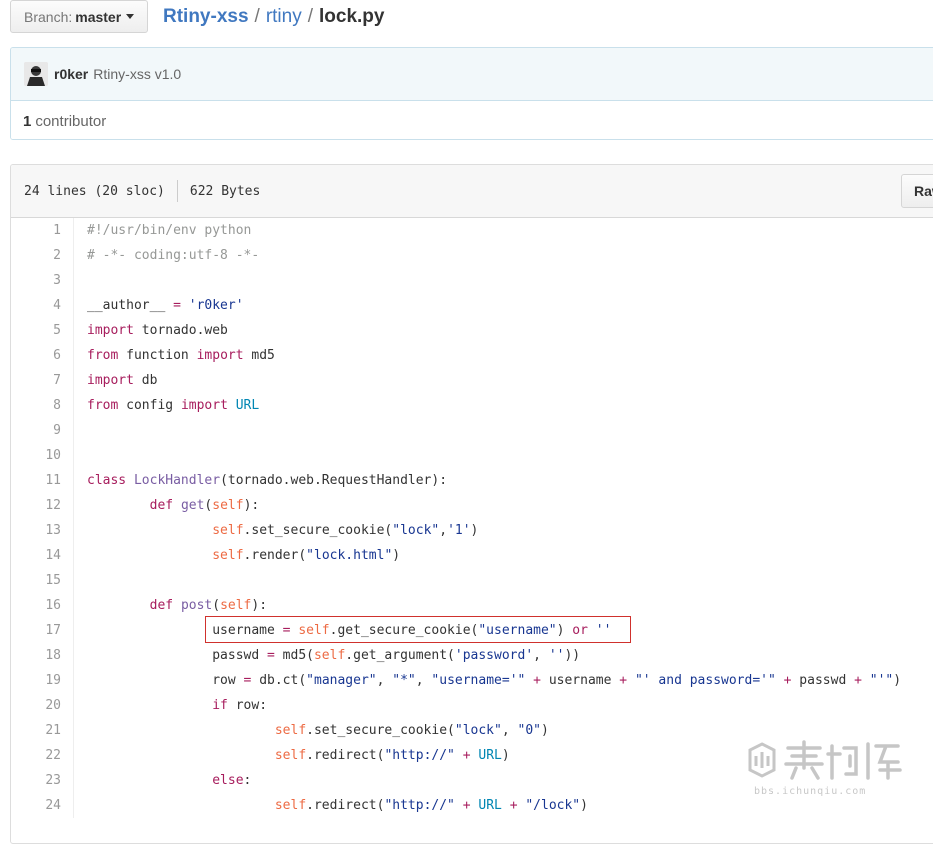  What do you see at coordinates (177, 191) in the screenshot?
I see `header-divider` at bounding box center [177, 191].